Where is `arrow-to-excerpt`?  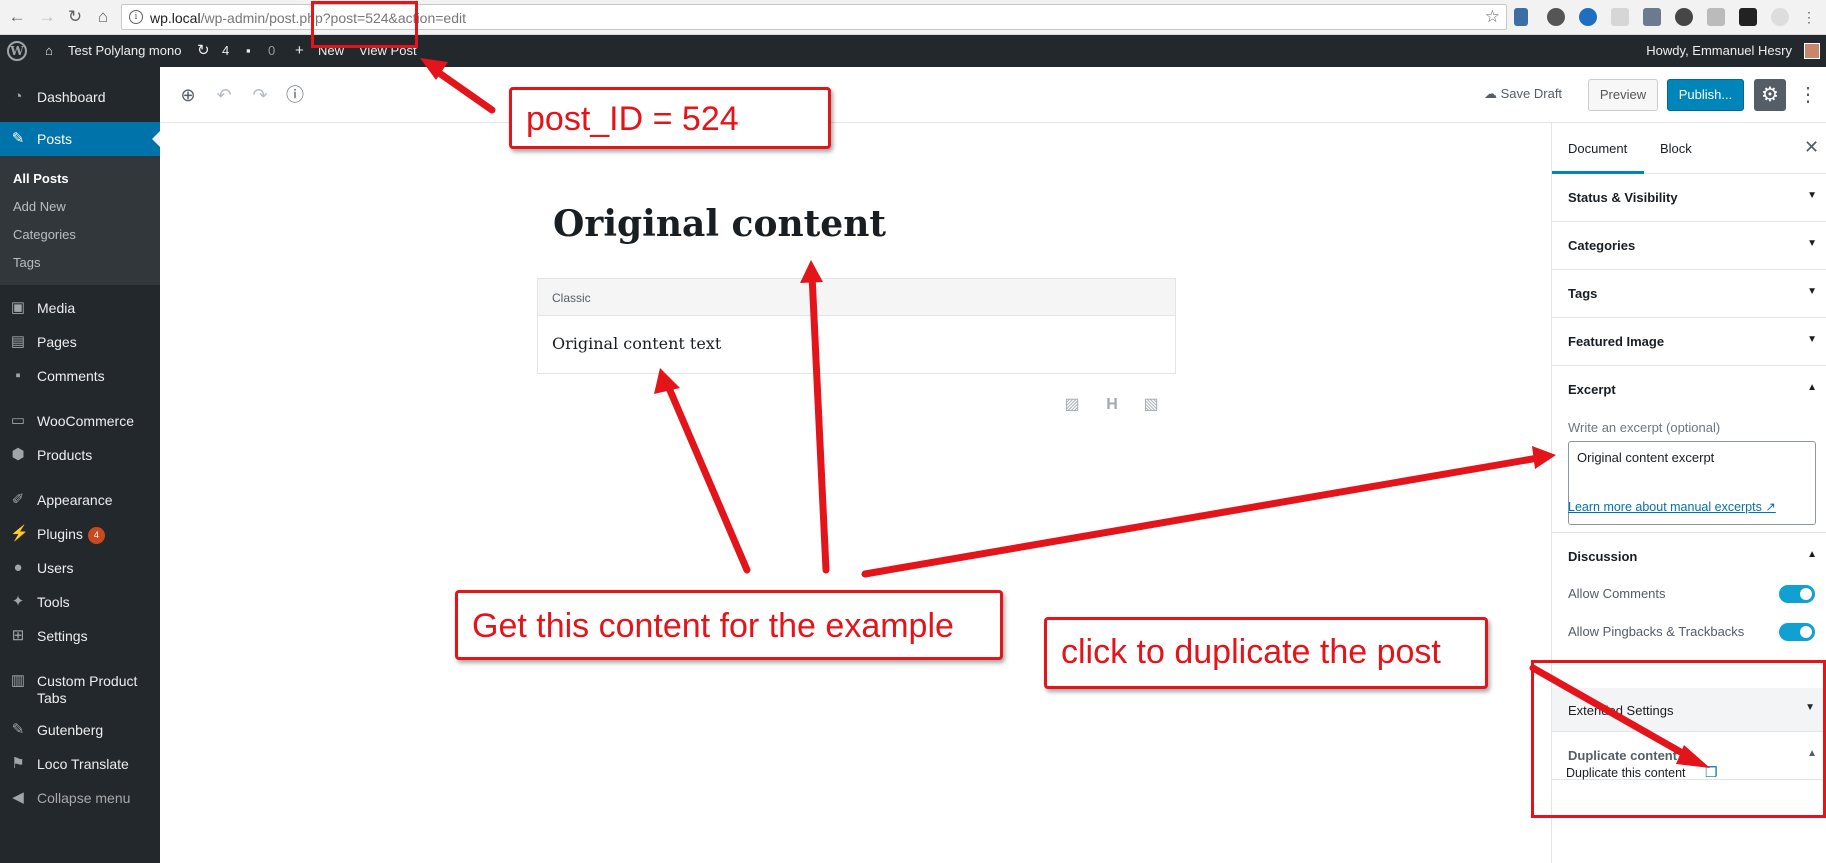
arrow-to-excerpt is located at coordinates (1201, 516).